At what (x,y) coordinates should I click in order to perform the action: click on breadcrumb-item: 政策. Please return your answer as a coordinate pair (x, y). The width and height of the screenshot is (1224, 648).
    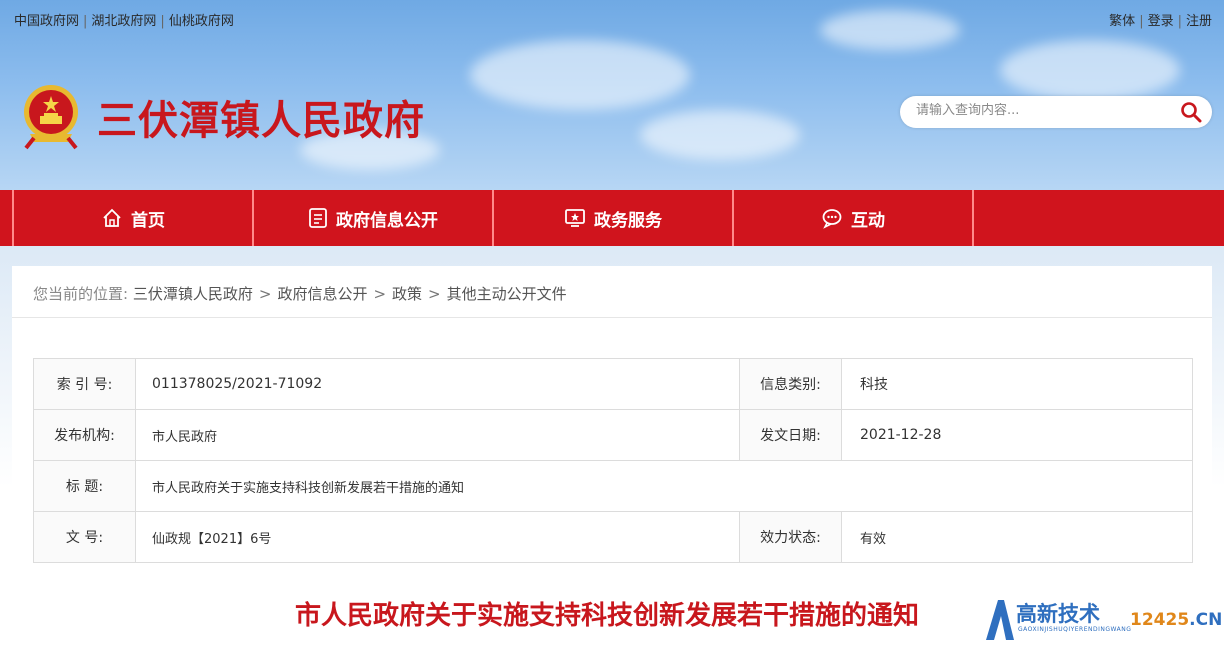
    Looking at the image, I should click on (407, 294).